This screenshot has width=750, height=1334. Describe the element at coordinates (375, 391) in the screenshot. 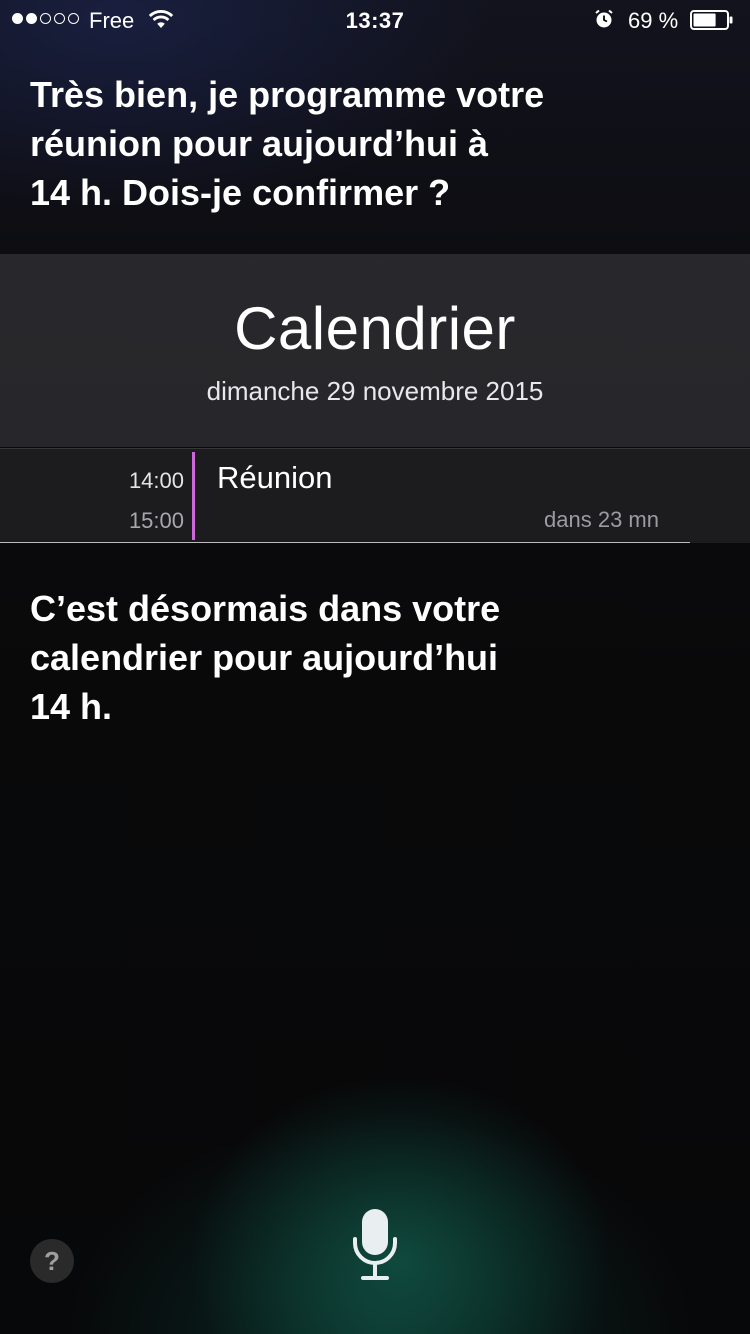

I see `calendar-date: dimanche 29 novembre 2015` at that location.